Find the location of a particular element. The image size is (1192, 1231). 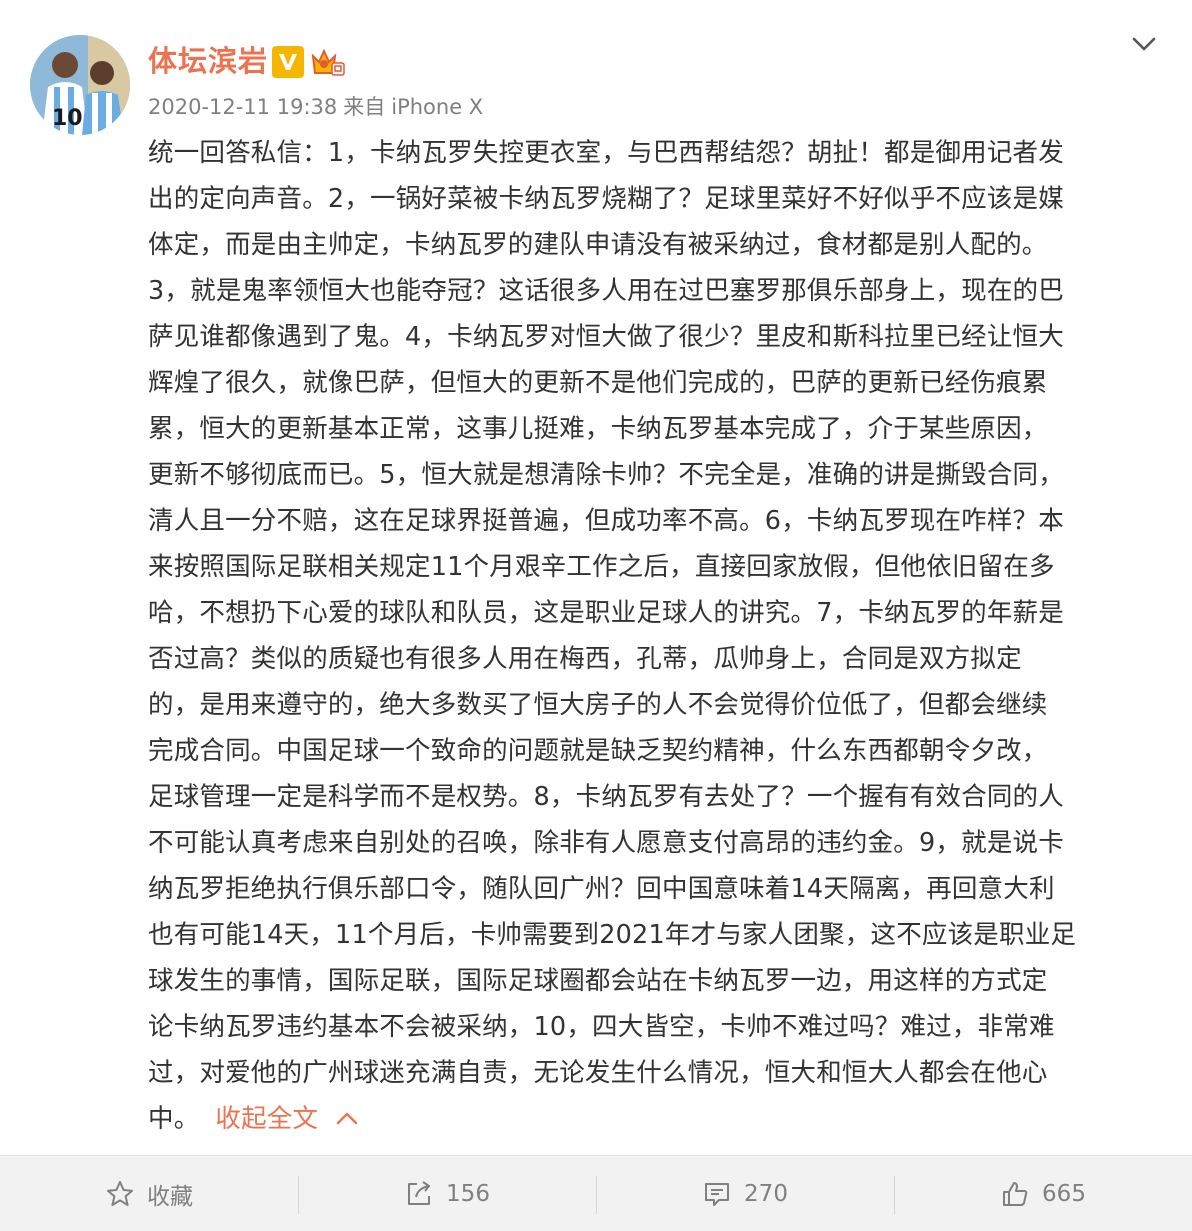

post-body-line: 体定，而是由主帅定，卡纳瓦罗的建队申请没有被采纳过，食材都是别人配的。 is located at coordinates (598, 245).